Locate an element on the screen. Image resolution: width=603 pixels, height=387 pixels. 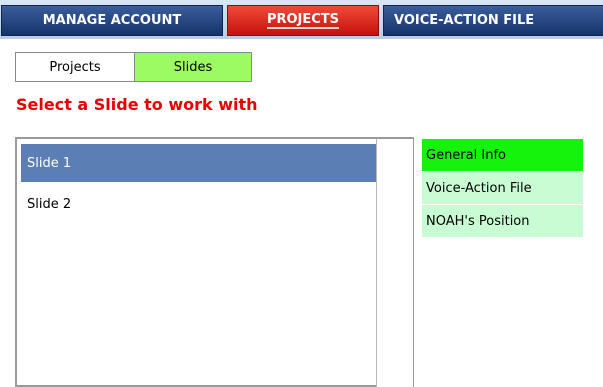
nav-tab-projects: PROJECTS is located at coordinates (303, 20).